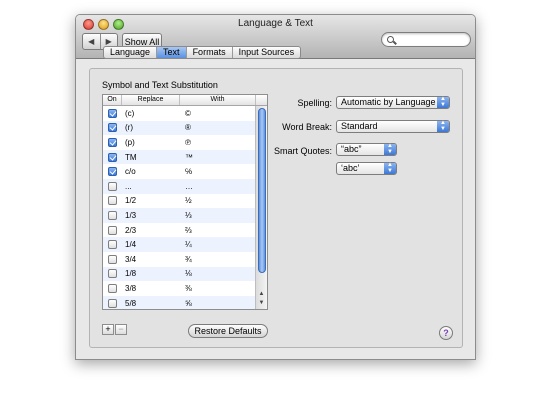 This screenshot has height=397, width=550. I want to click on column-header-replace: Replace, so click(151, 100).